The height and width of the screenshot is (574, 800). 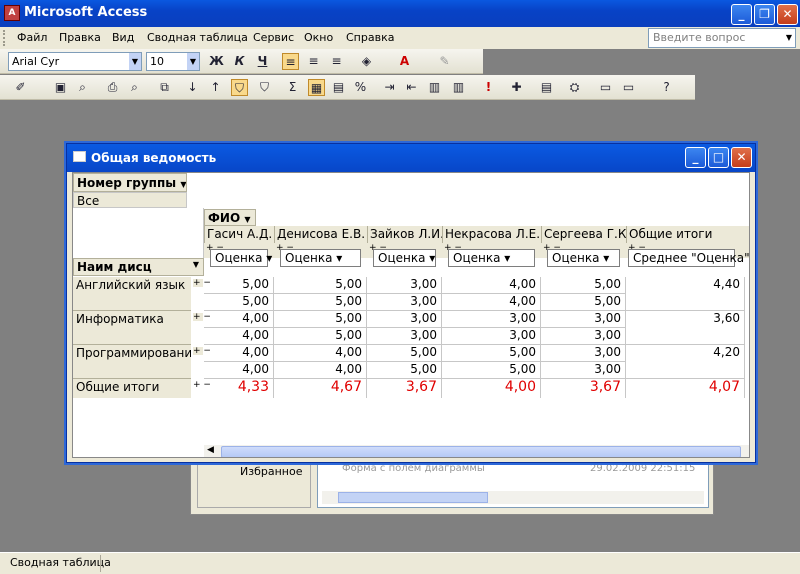 What do you see at coordinates (491, 388) in the screenshot?
I see `grand-total-cell: 4,00` at bounding box center [491, 388].